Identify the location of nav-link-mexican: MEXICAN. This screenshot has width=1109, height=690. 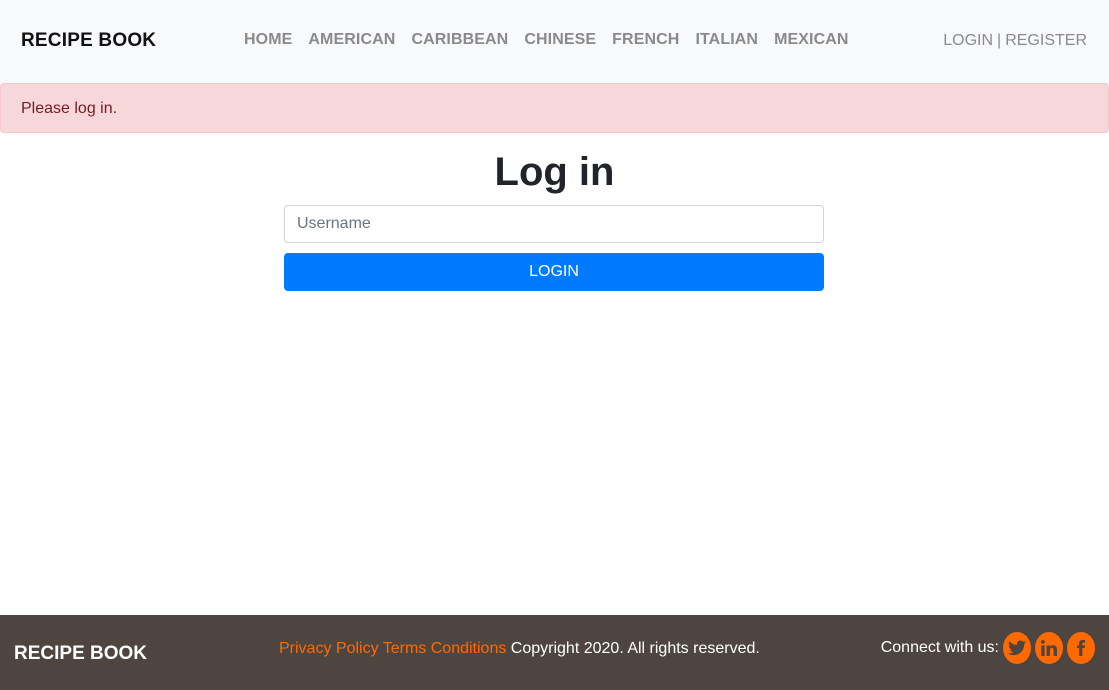
(811, 40).